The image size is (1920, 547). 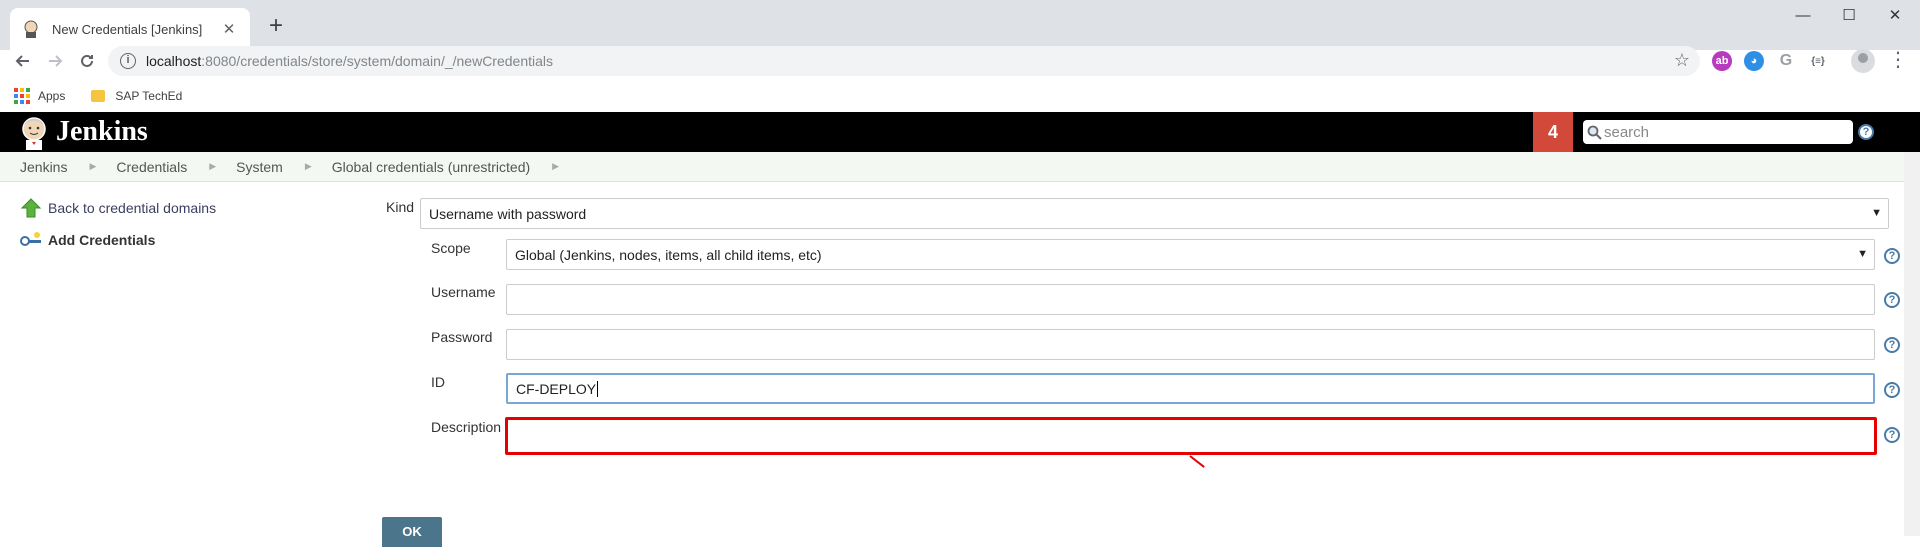 I want to click on url-host: localhost, so click(x=174, y=61).